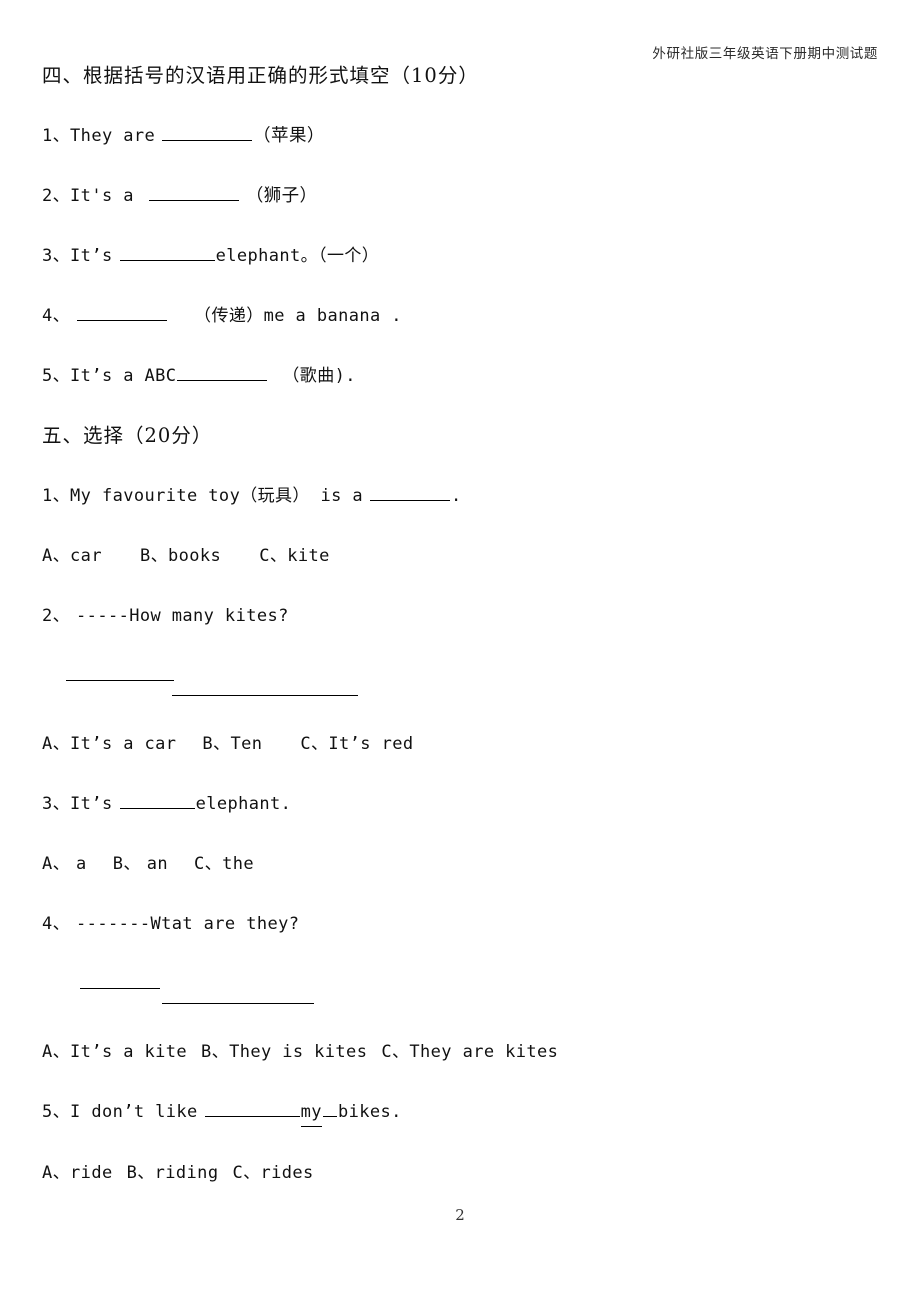  What do you see at coordinates (260, 75) in the screenshot?
I see `section-four-heading: 四、根据括号的汉语用正确的形式填空（10分）` at bounding box center [260, 75].